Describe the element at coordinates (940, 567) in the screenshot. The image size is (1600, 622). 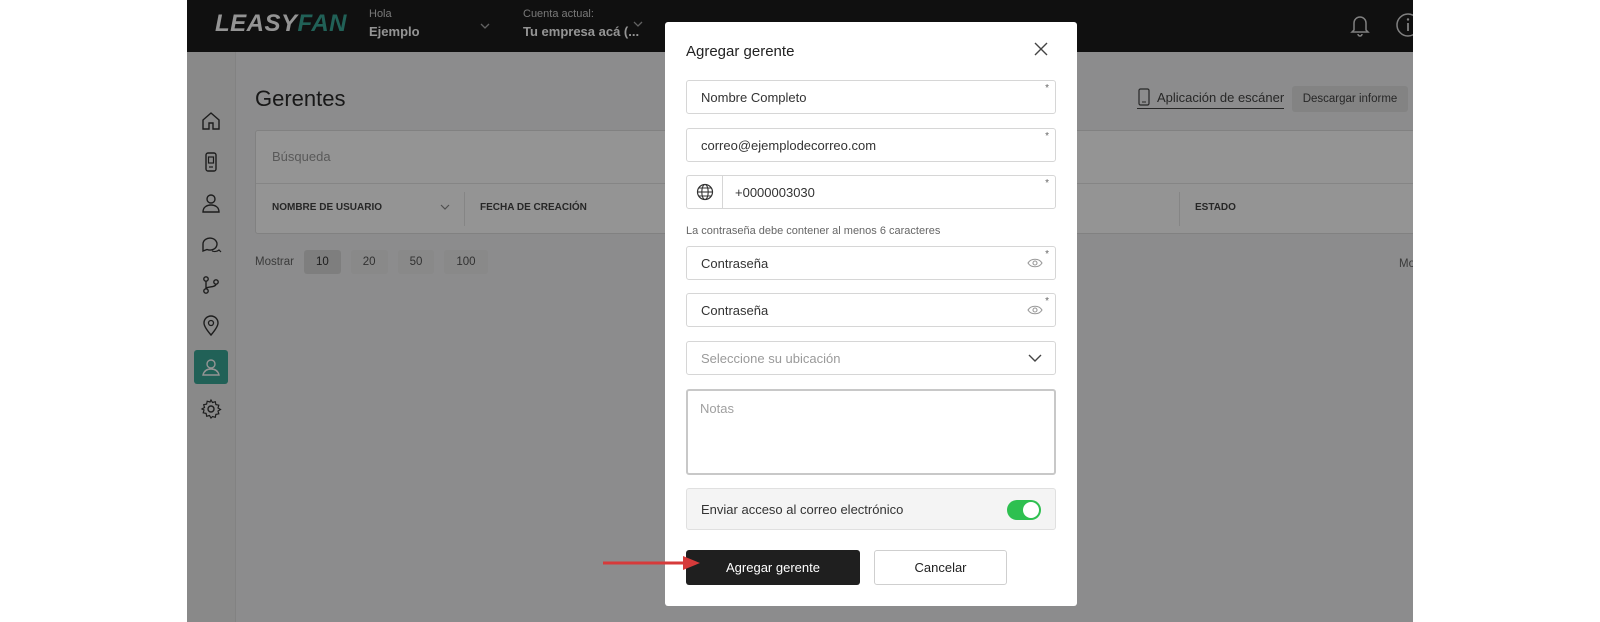
I see `cancel-button: Cancelar` at that location.